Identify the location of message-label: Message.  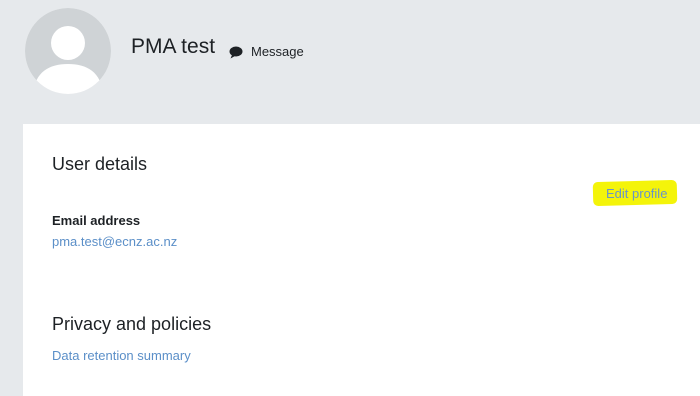
(277, 51).